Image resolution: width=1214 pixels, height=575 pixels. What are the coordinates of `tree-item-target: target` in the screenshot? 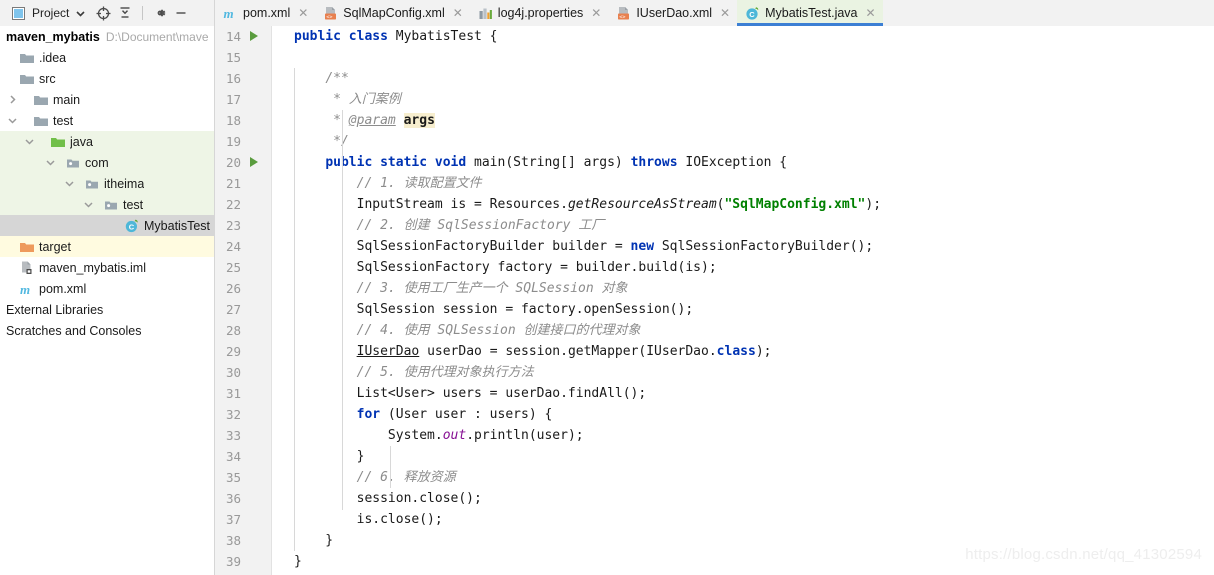 It's located at (107, 246).